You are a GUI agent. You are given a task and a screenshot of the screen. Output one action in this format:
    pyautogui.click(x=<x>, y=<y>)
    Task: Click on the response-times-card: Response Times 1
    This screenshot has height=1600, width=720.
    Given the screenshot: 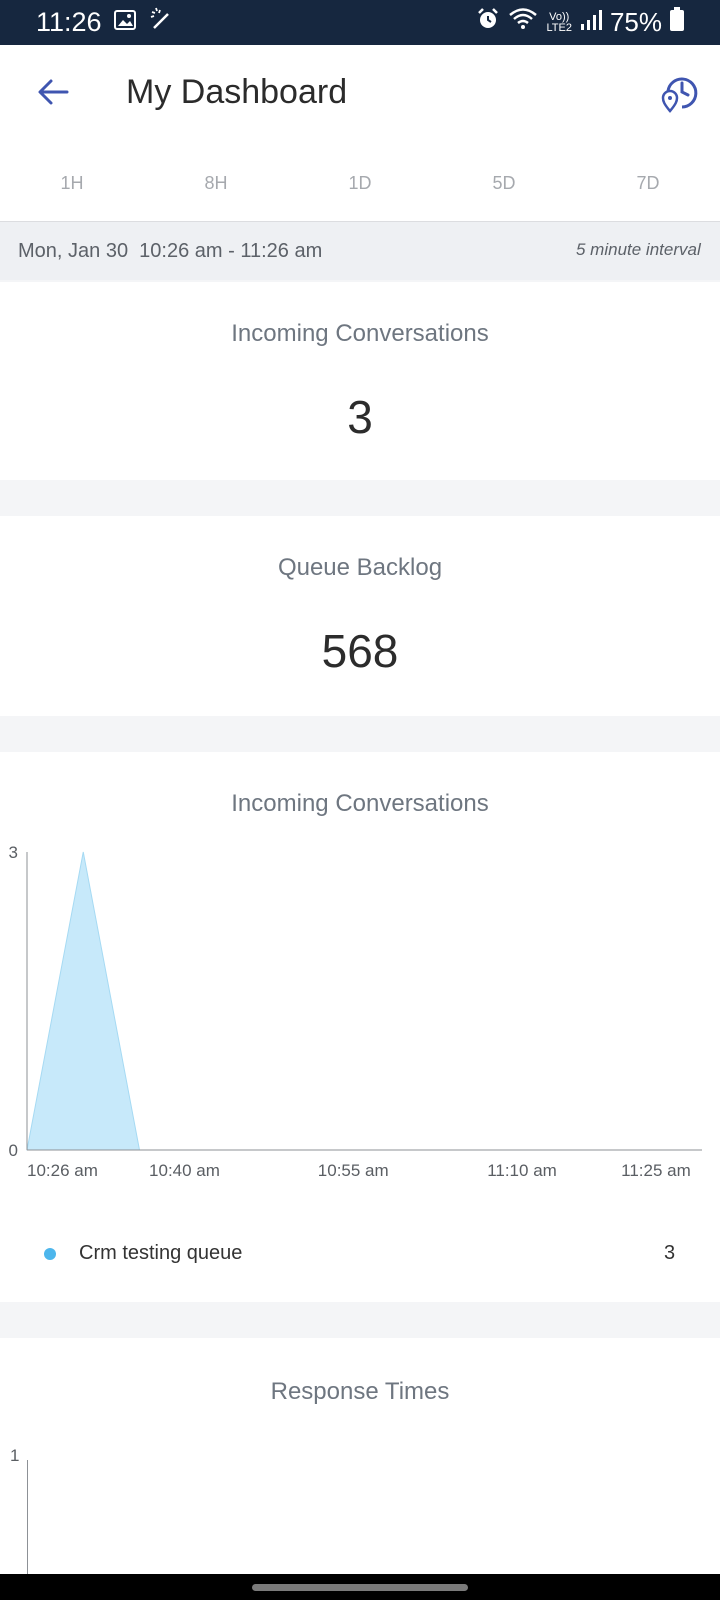 What is the action you would take?
    pyautogui.click(x=360, y=1456)
    